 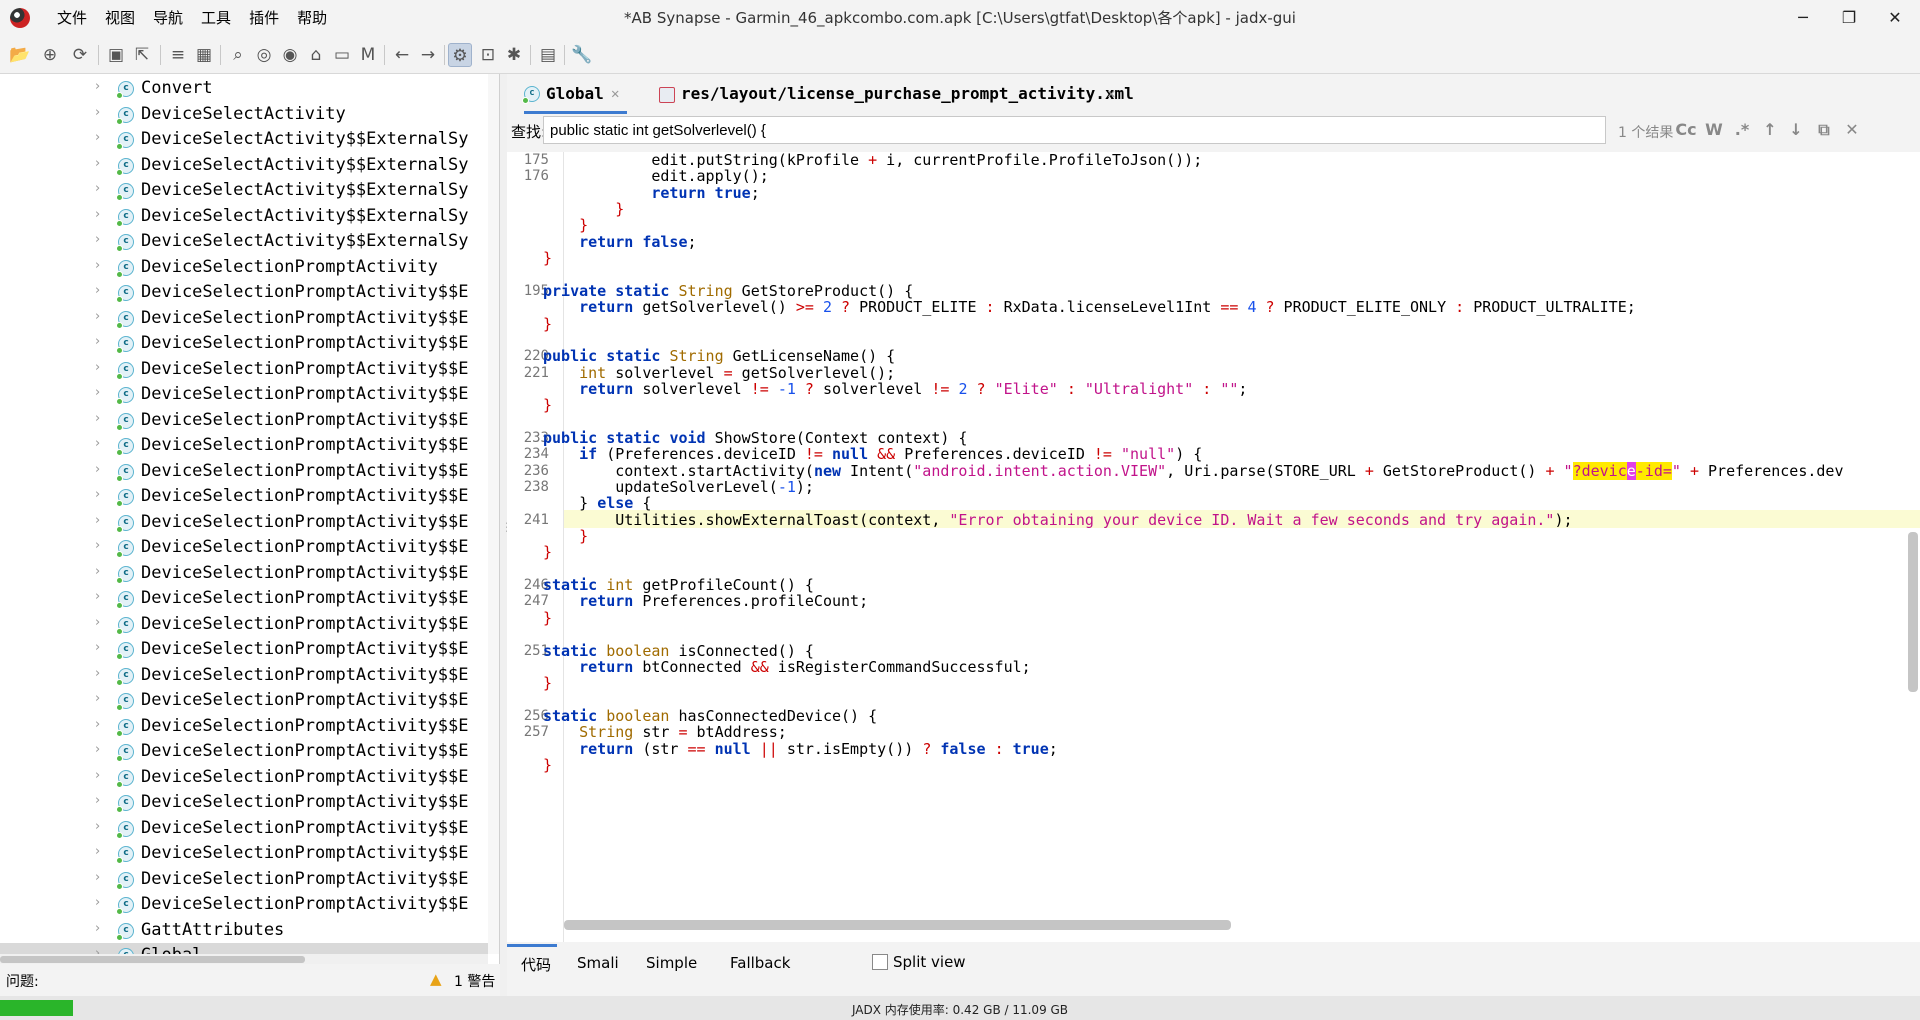 What do you see at coordinates (671, 963) in the screenshot?
I see `tab-simple: Simple` at bounding box center [671, 963].